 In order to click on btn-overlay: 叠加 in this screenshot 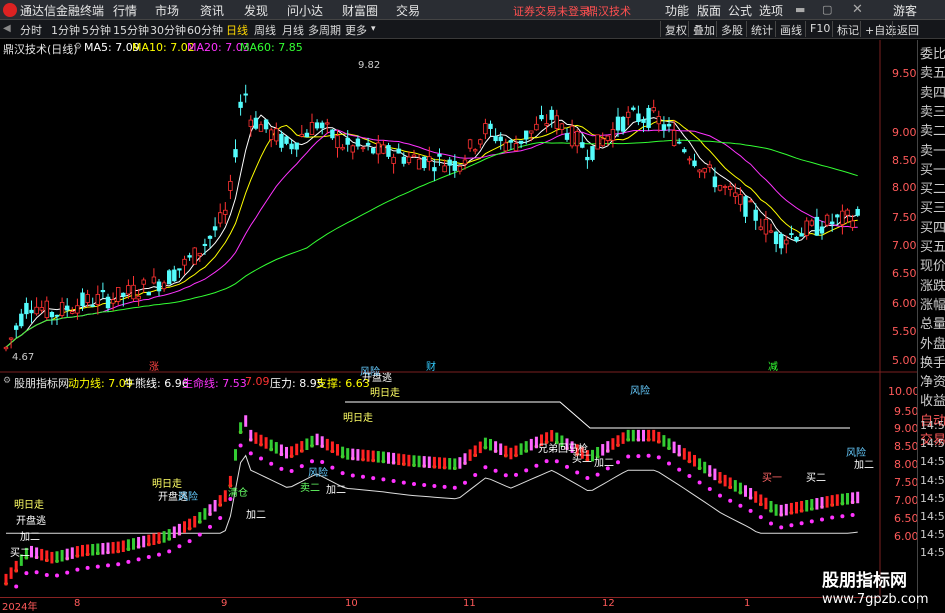, I will do `click(703, 29)`.